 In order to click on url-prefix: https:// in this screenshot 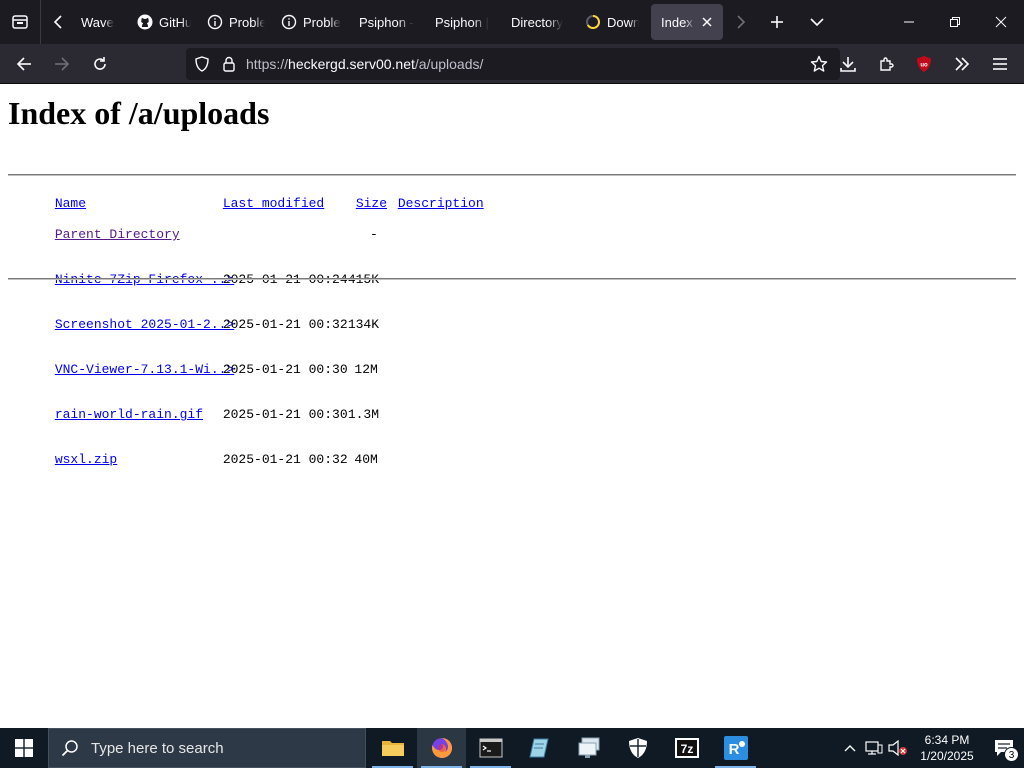, I will do `click(267, 64)`.